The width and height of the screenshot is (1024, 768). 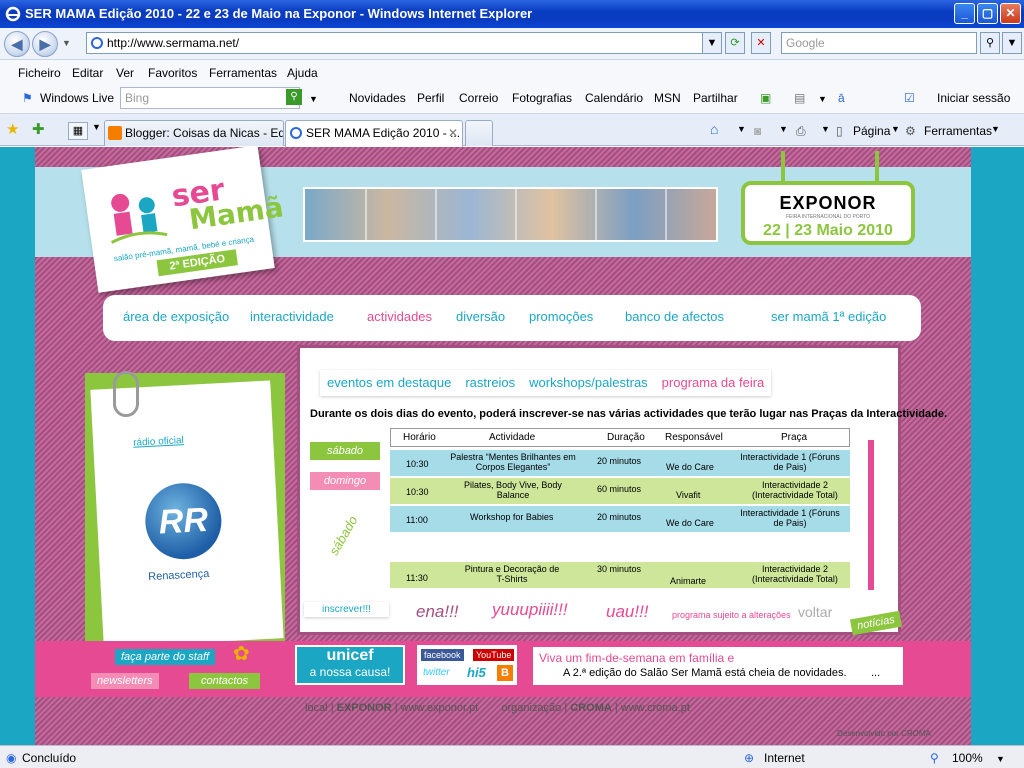 What do you see at coordinates (712, 43) in the screenshot?
I see `address-dropdown-icon: ▼` at bounding box center [712, 43].